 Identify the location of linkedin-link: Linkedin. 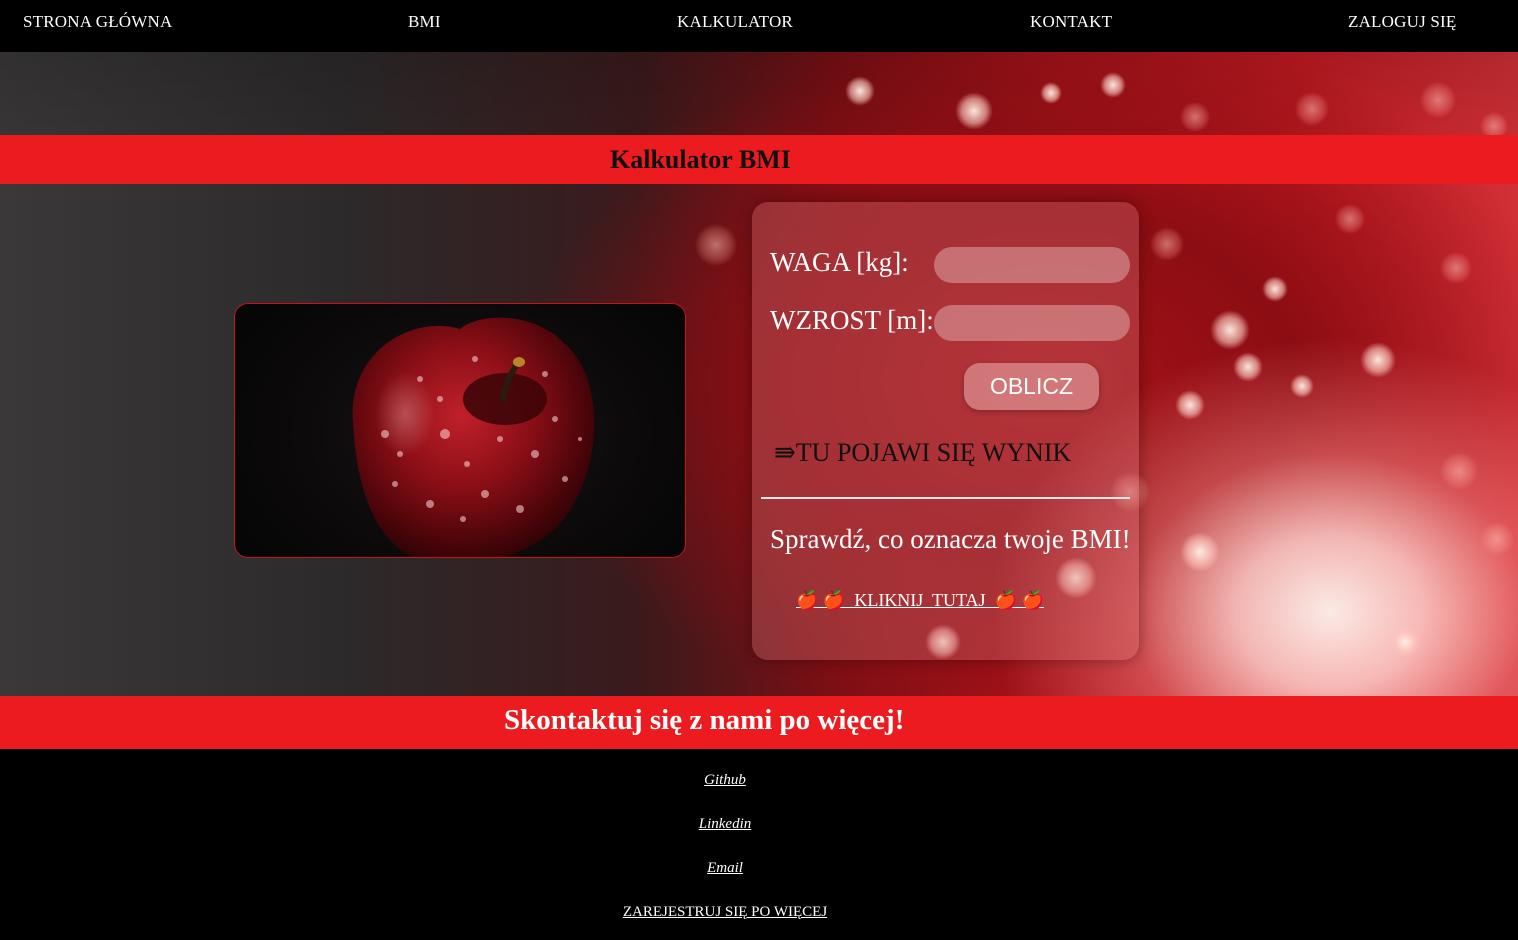
(725, 824).